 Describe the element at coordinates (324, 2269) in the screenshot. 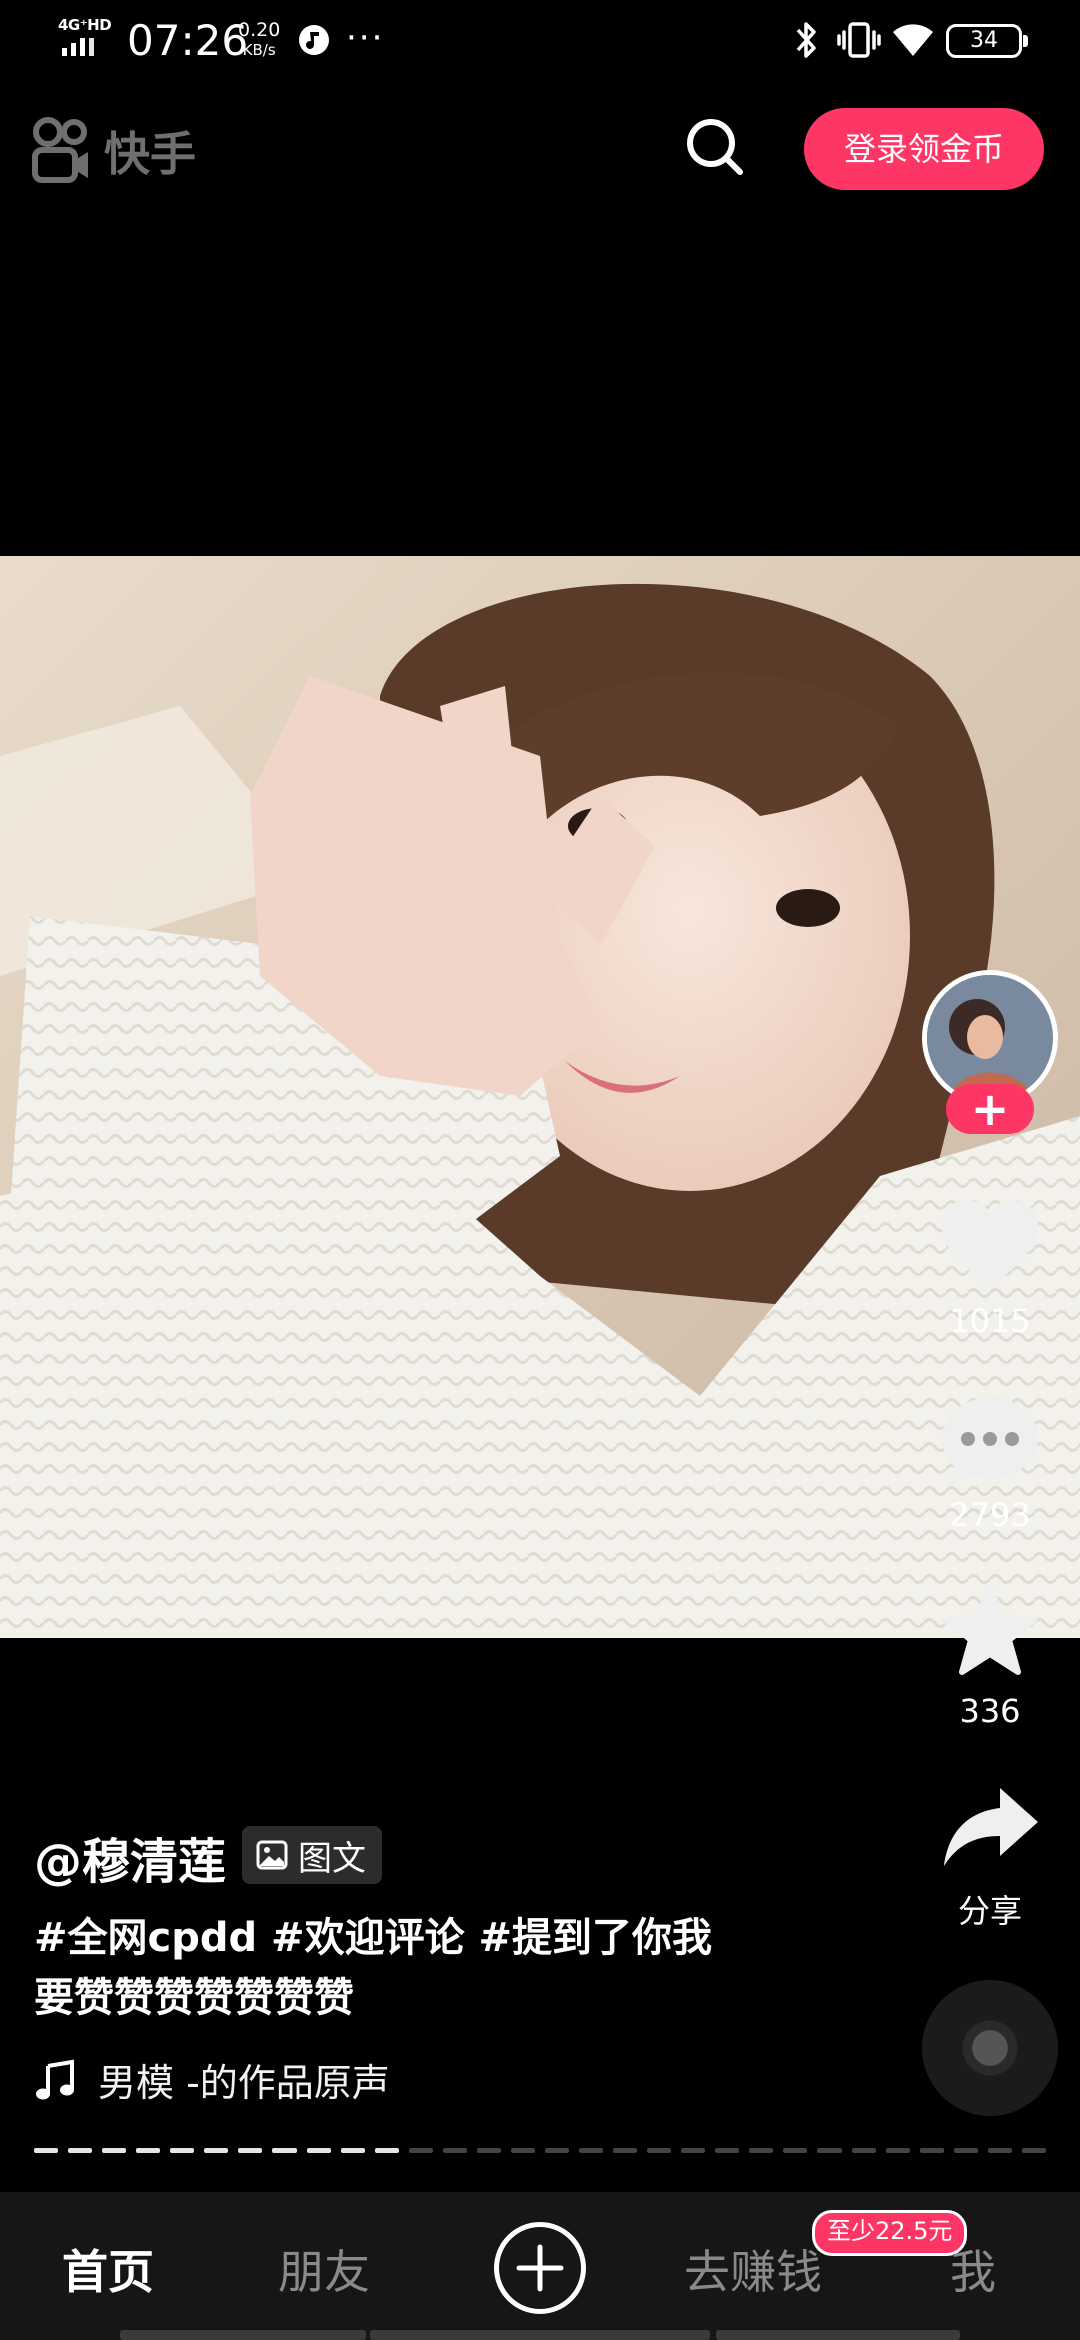

I see `nav-friends: 朋友` at that location.